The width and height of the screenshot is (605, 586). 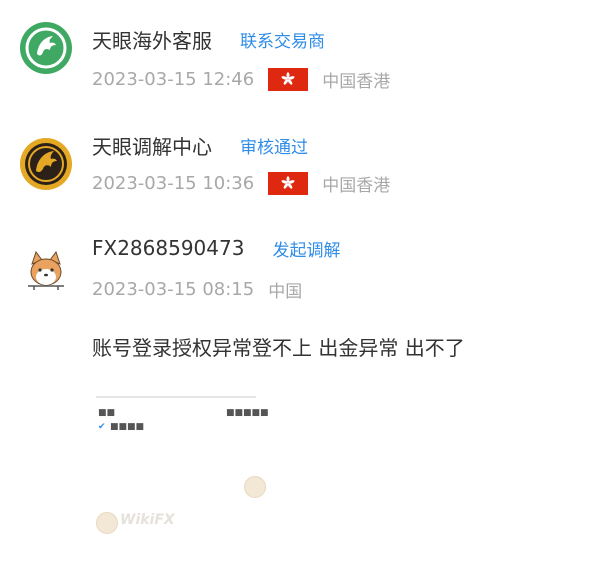 I want to click on contact-broker-link: 联系交易商, so click(x=282, y=39).